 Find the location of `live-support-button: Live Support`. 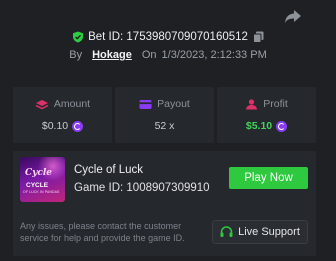

live-support-button: Live Support is located at coordinates (260, 232).